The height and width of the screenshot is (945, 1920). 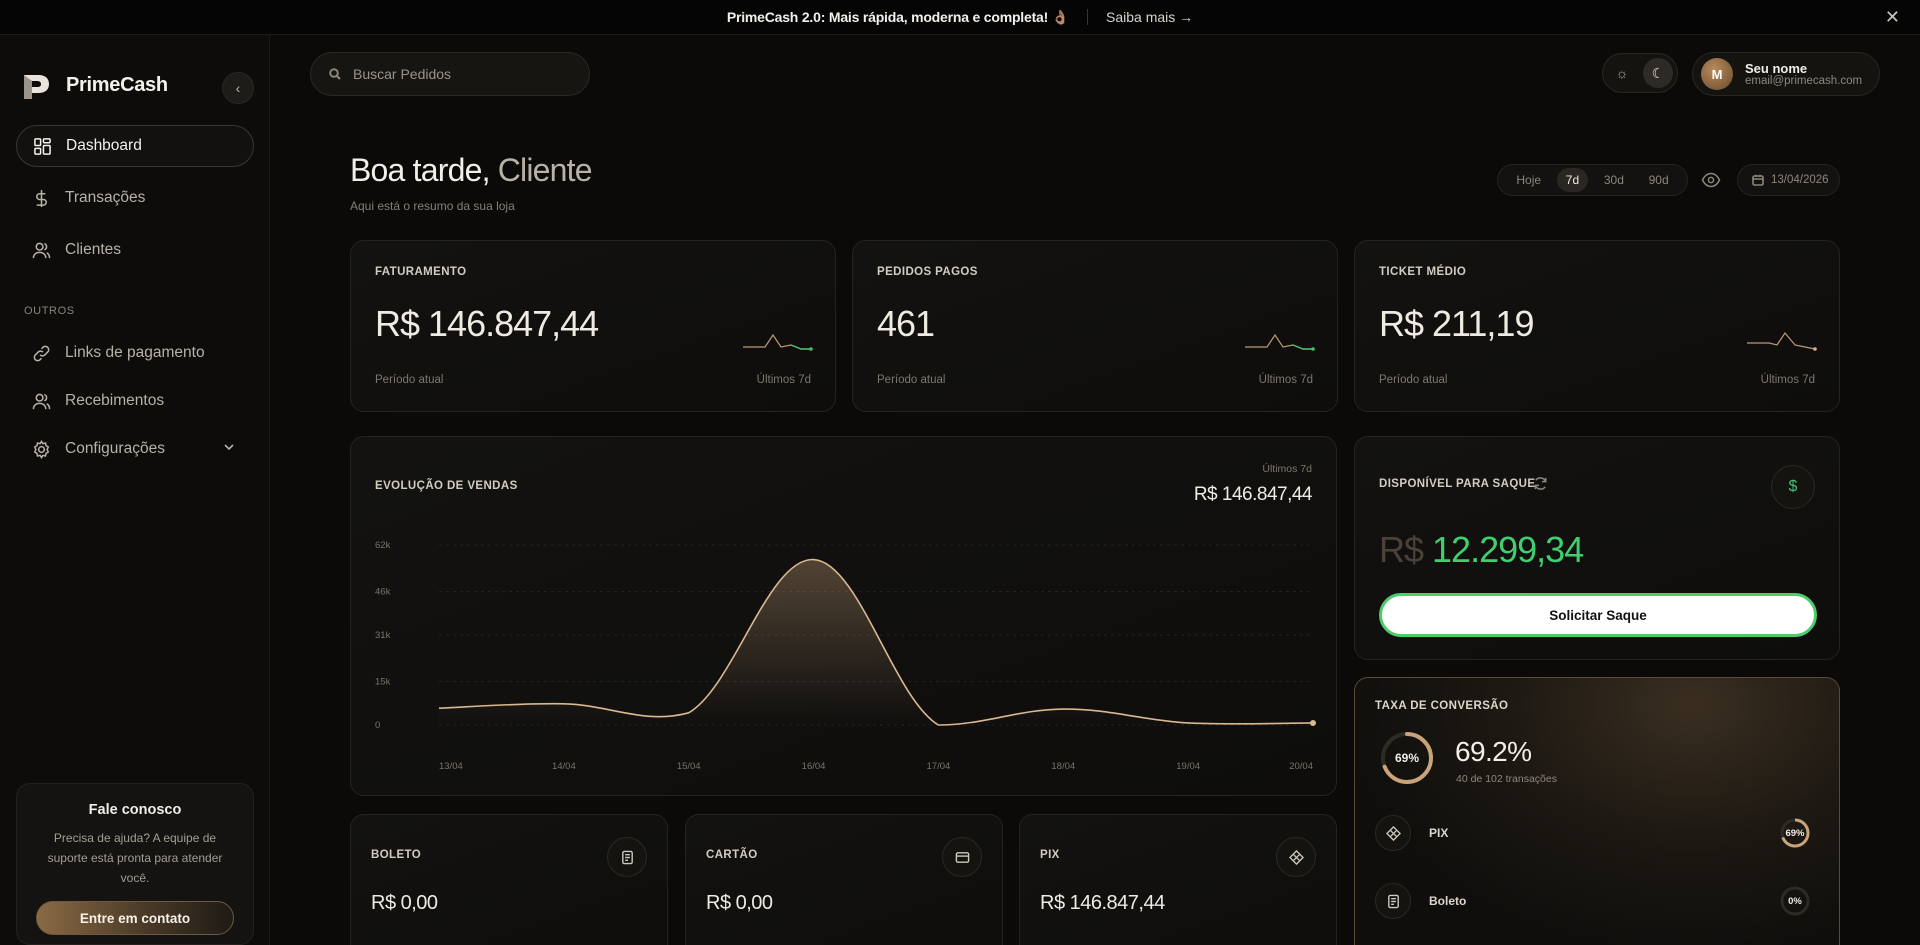 I want to click on date-range-selector: Hoje 7d 30d 90d, so click(x=1592, y=180).